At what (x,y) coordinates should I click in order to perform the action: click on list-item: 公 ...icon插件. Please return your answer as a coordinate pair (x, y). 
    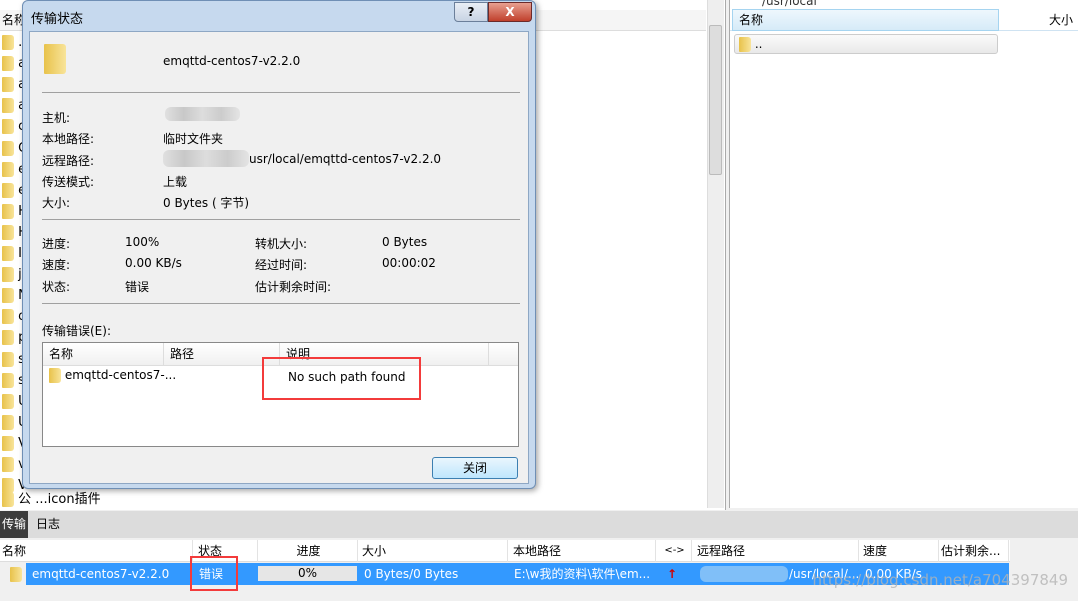
    Looking at the image, I should click on (51, 500).